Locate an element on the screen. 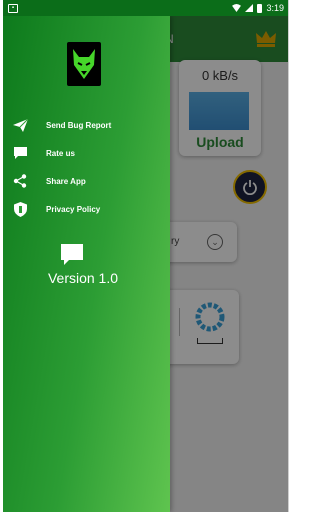 This screenshot has height=512, width=320. status-time: 3:19 is located at coordinates (275, 8).